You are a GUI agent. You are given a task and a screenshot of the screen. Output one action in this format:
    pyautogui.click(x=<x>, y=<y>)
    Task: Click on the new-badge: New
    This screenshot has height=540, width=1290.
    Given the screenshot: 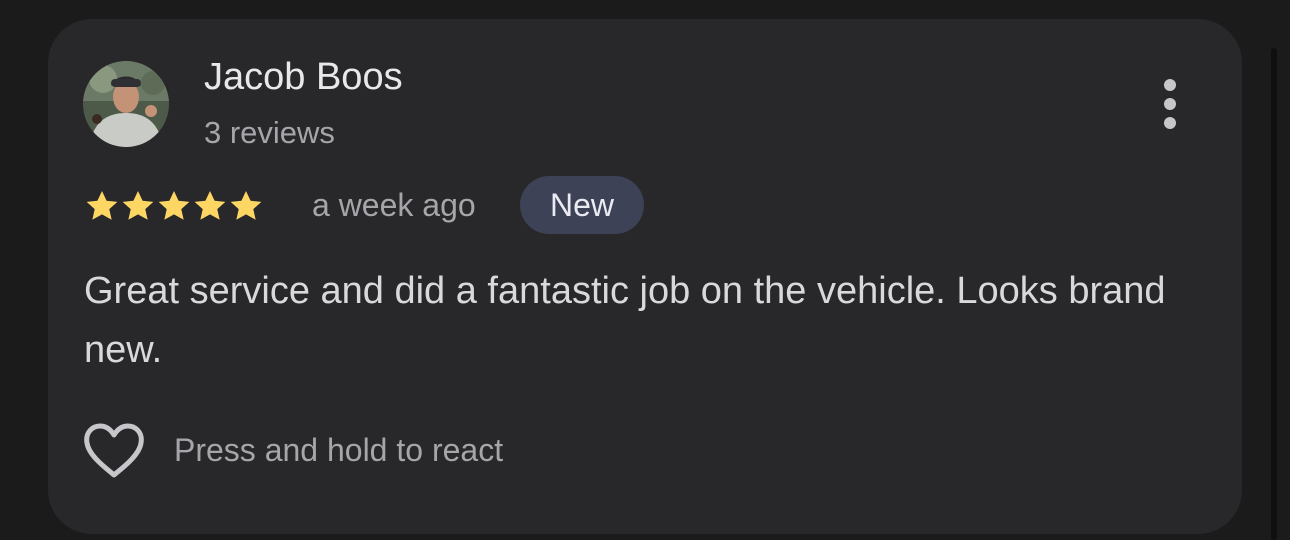 What is the action you would take?
    pyautogui.click(x=582, y=205)
    